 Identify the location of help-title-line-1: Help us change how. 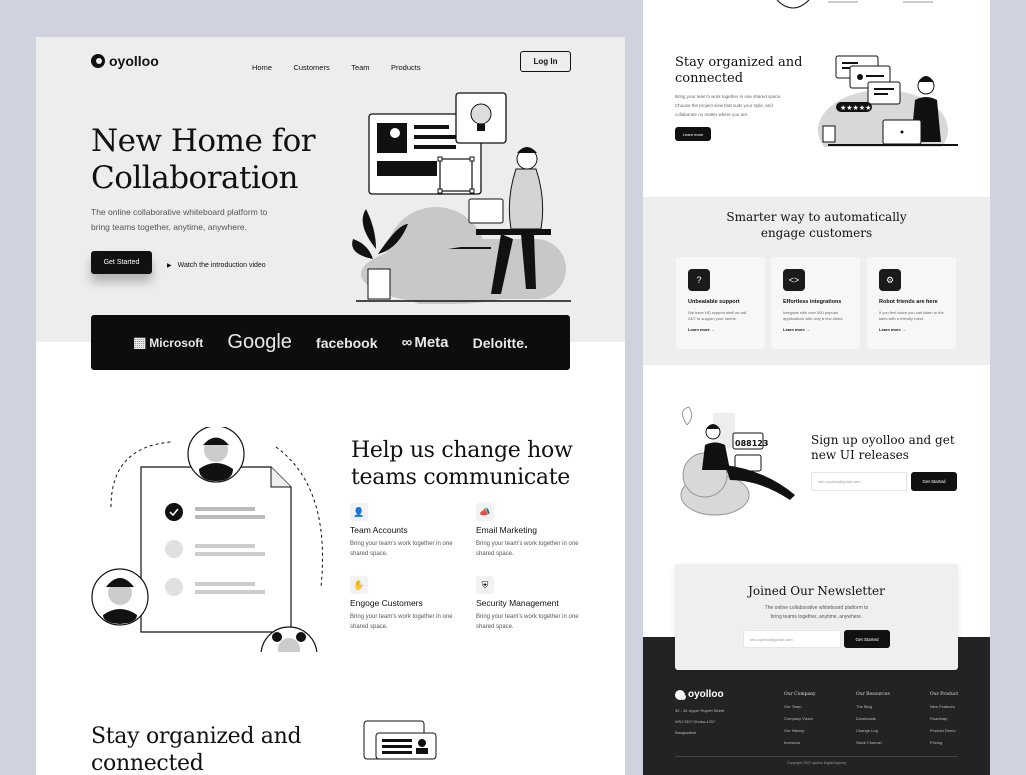
(462, 450).